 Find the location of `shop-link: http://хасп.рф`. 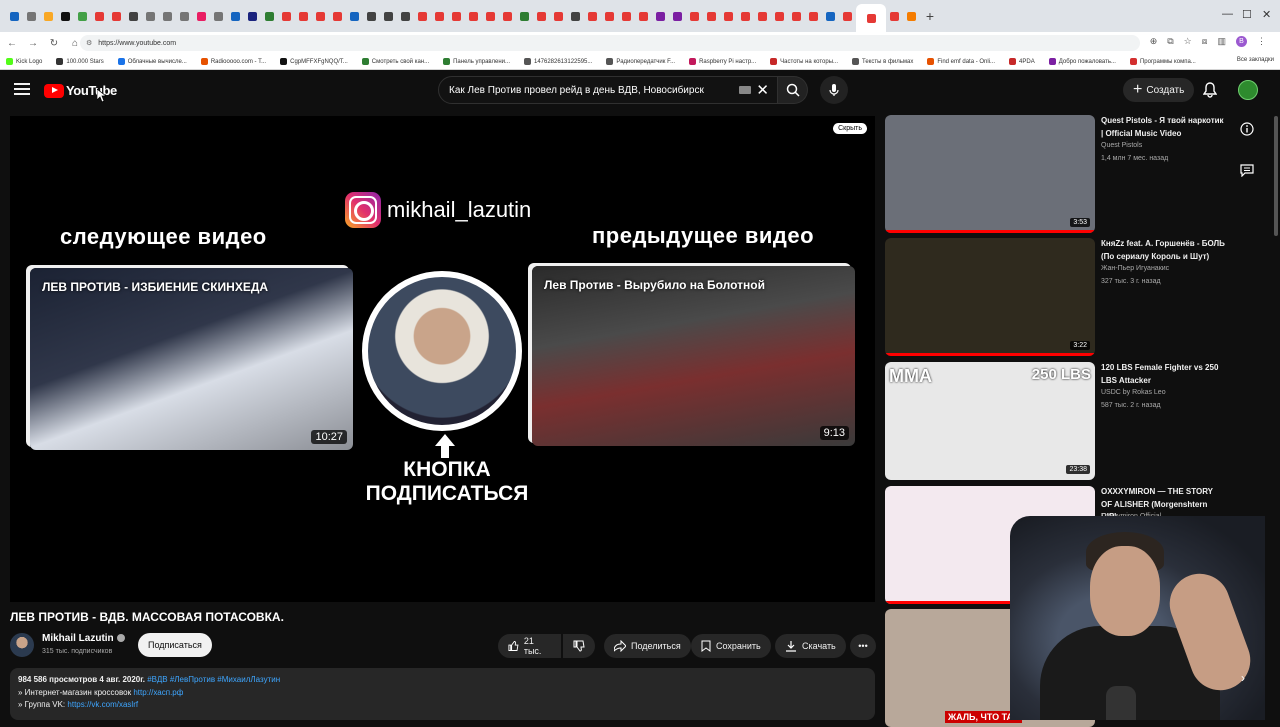

shop-link: http://хасп.рф is located at coordinates (158, 692).